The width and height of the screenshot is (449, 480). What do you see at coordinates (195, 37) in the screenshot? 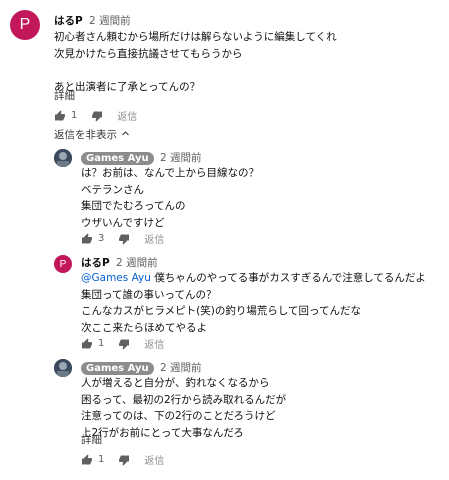
I see `comment-line: 初心者さん頼むから場所だけは解らないように編集してくれ` at bounding box center [195, 37].